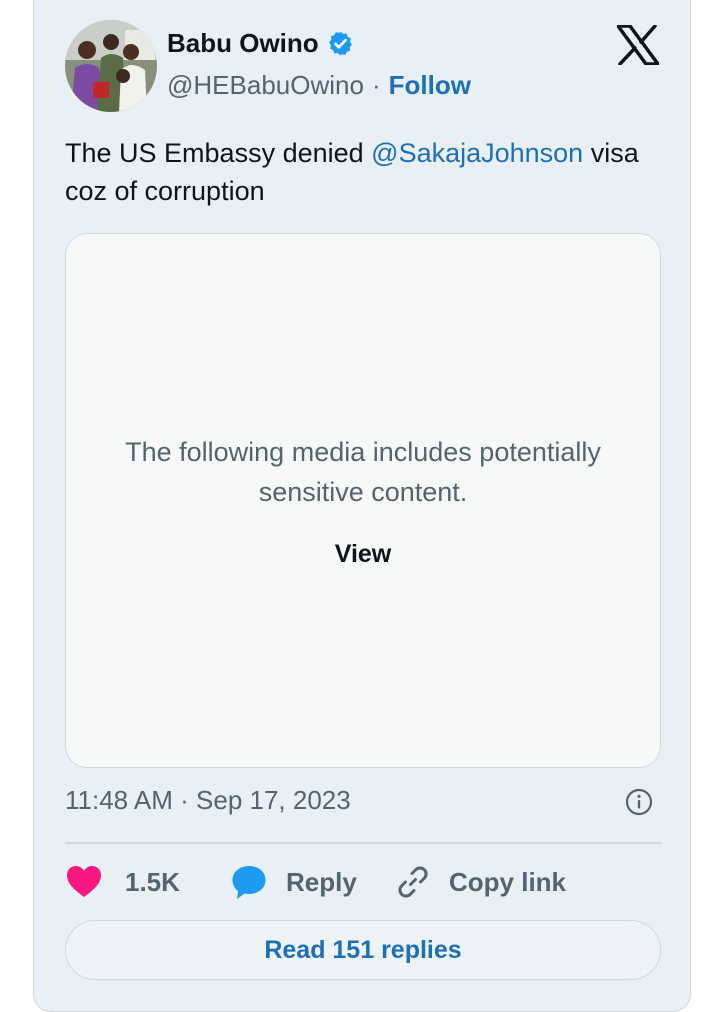  I want to click on read-replies-button: Read 151 replies, so click(363, 950).